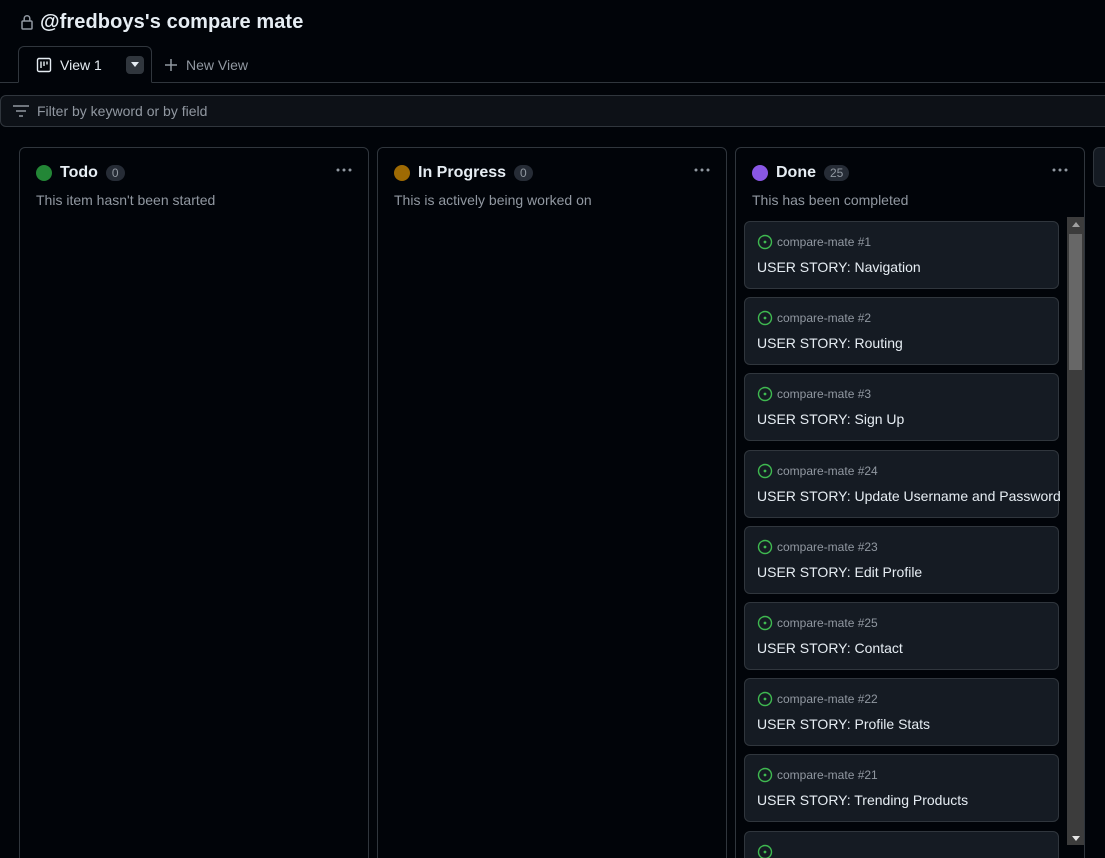 The image size is (1105, 858). Describe the element at coordinates (1075, 302) in the screenshot. I see `scroll-thumb` at that location.